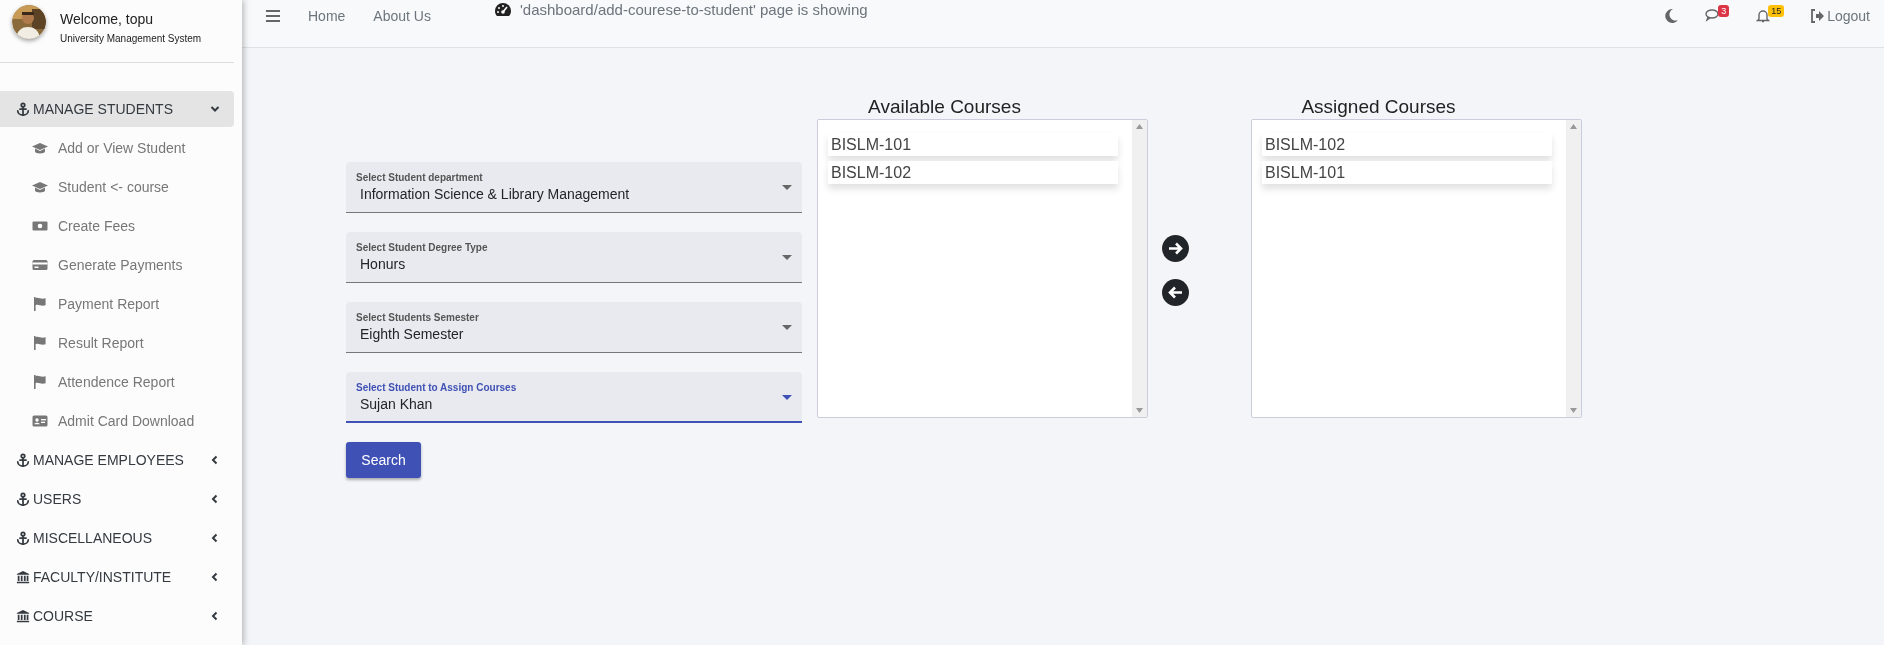 This screenshot has height=645, width=1884. What do you see at coordinates (117, 499) in the screenshot?
I see `menu-item: USERS` at bounding box center [117, 499].